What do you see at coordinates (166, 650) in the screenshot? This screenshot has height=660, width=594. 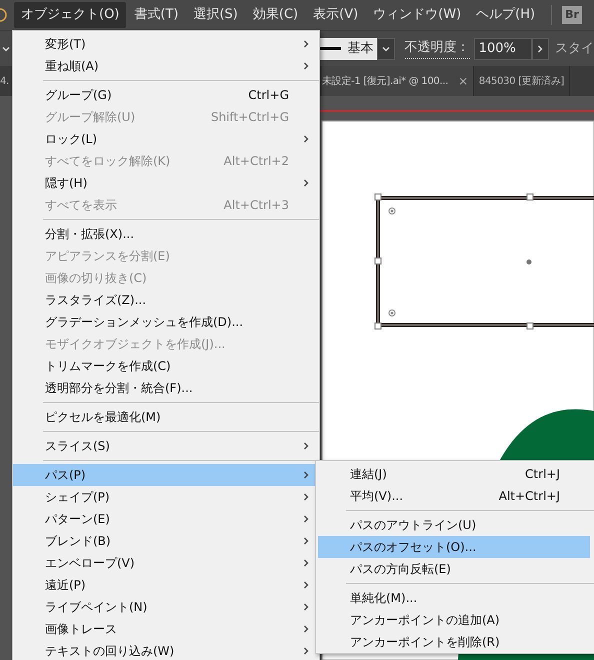 I see `menu-item: テキストの回り込み(W)` at bounding box center [166, 650].